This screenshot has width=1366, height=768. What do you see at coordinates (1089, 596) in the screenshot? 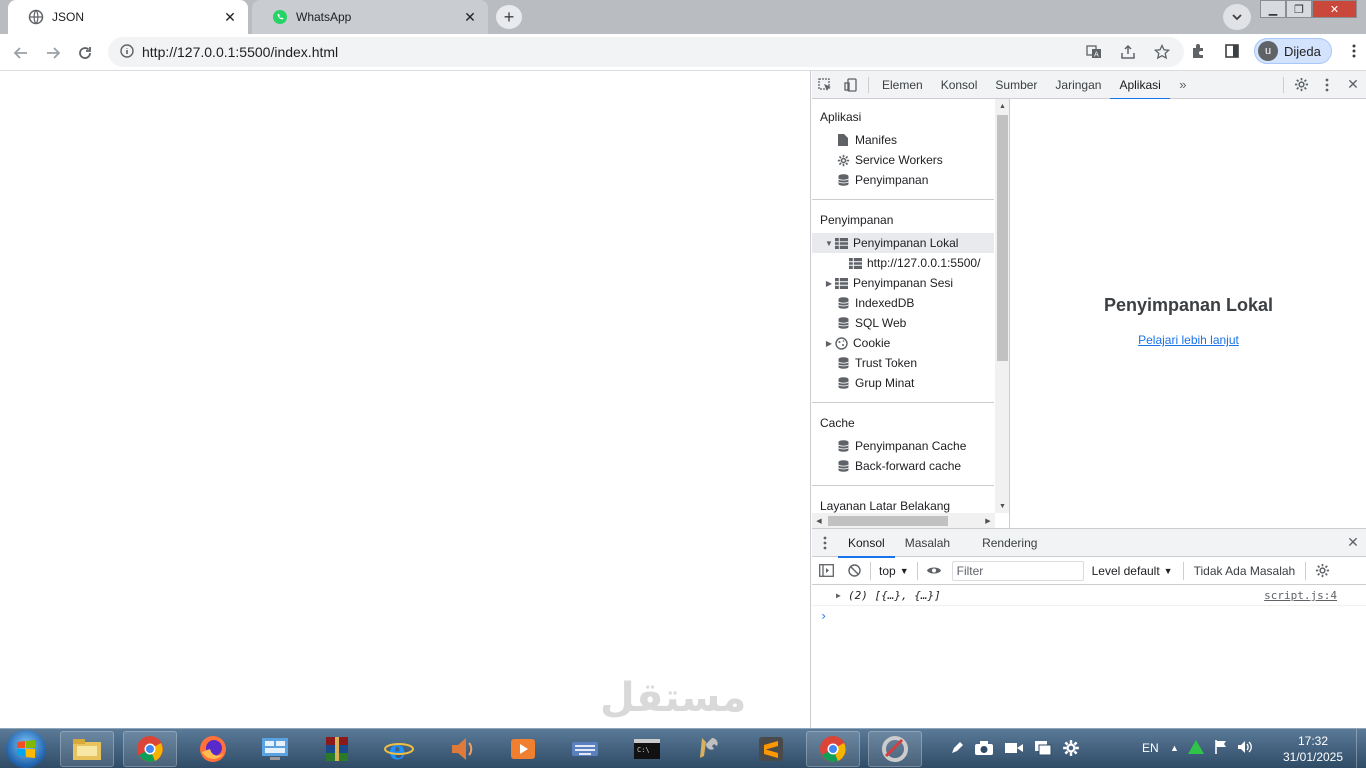
I see `console-log-row: ▶ (2) [{…}, {…}] script.js:4` at bounding box center [1089, 596].